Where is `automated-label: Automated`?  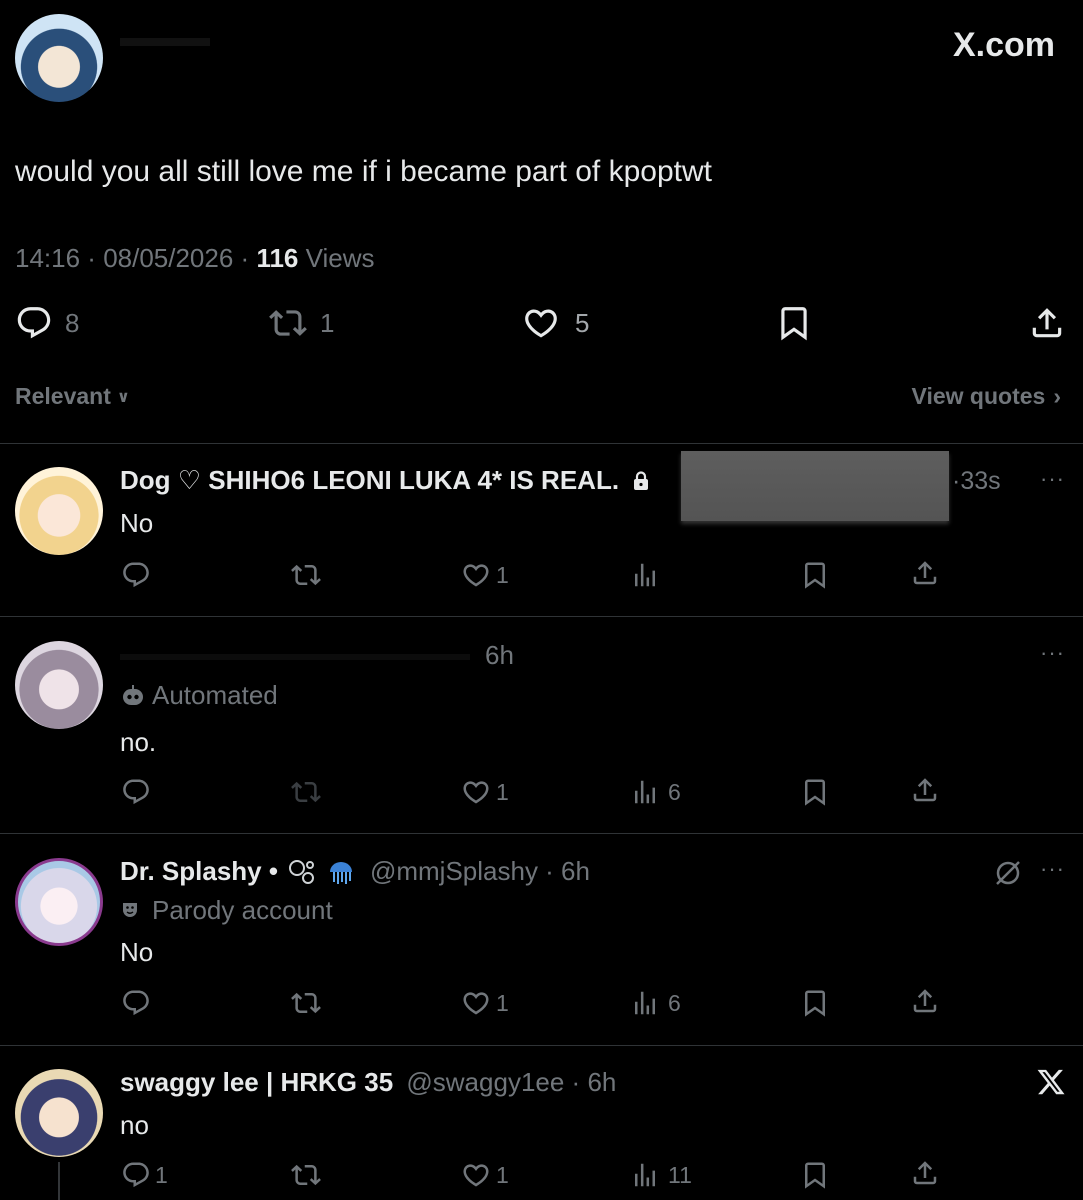
automated-label: Automated is located at coordinates (199, 695).